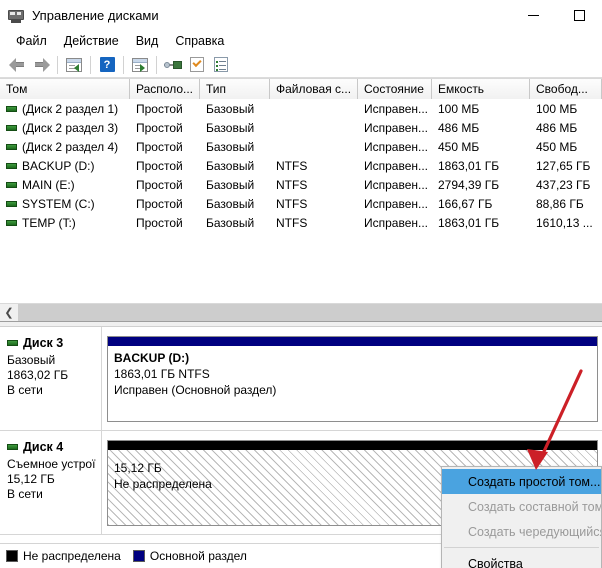 This screenshot has width=602, height=568. What do you see at coordinates (198, 556) in the screenshot?
I see `legend-label-primary: Основной раздел` at bounding box center [198, 556].